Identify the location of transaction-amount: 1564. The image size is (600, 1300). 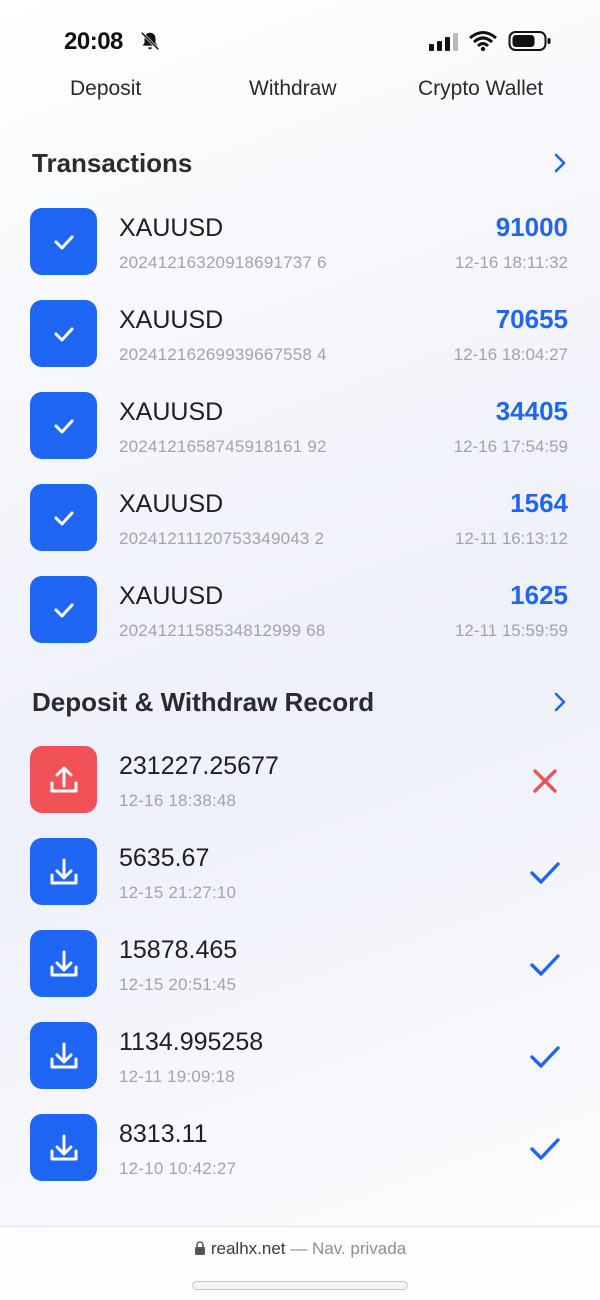
(539, 503).